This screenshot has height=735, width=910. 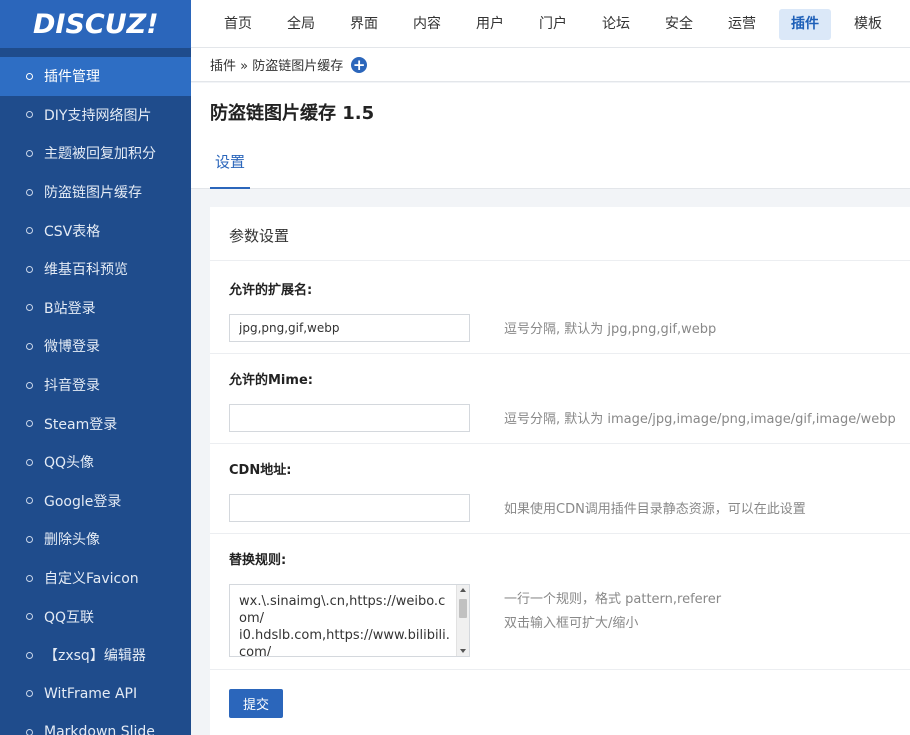 I want to click on sidebar-item-weibo-login: 微博登录, so click(x=95, y=346).